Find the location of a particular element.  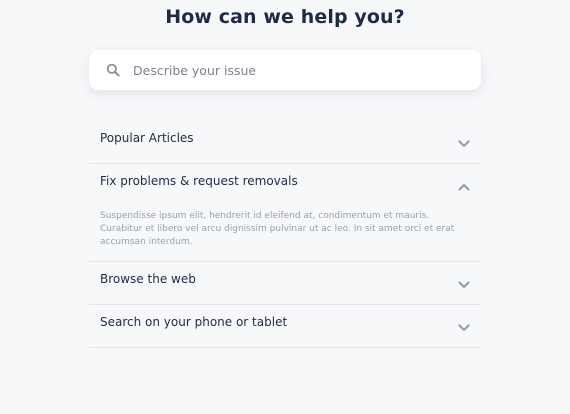

chevron-up-icon is located at coordinates (464, 187).